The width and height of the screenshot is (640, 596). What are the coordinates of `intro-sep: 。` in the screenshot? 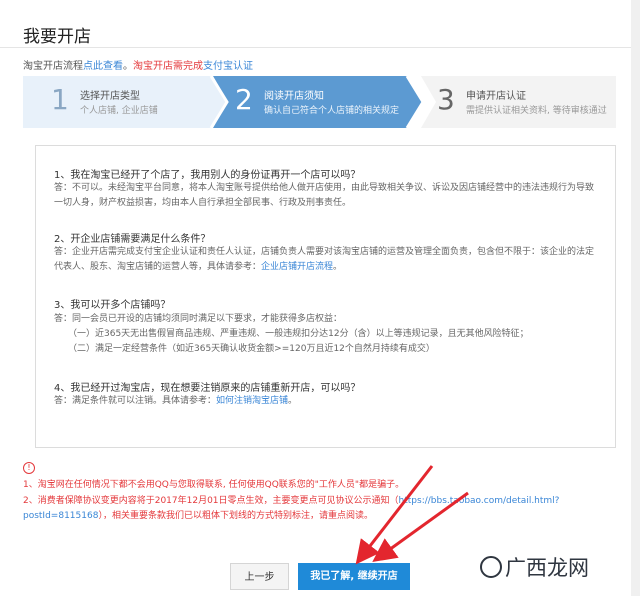 It's located at (128, 66).